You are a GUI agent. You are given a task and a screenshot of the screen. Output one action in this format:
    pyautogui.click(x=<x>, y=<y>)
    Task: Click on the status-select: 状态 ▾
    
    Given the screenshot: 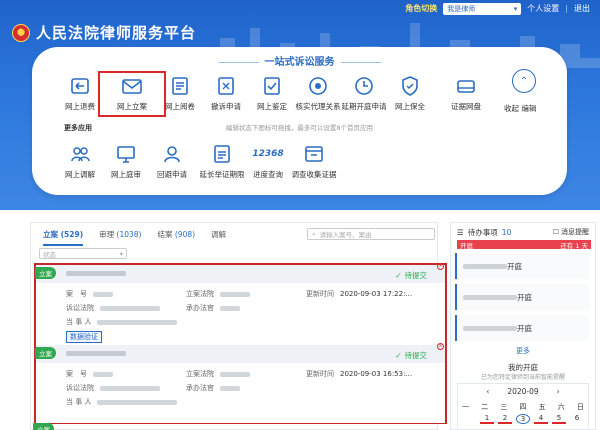 What is the action you would take?
    pyautogui.click(x=83, y=253)
    